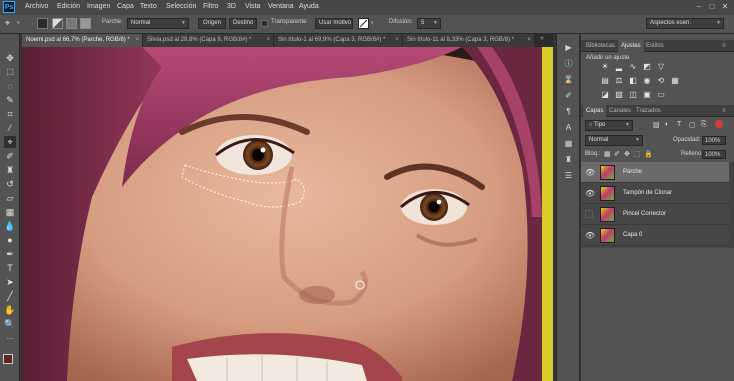  What do you see at coordinates (10, 310) in the screenshot?
I see `hand-tool-icon: ✋` at bounding box center [10, 310].